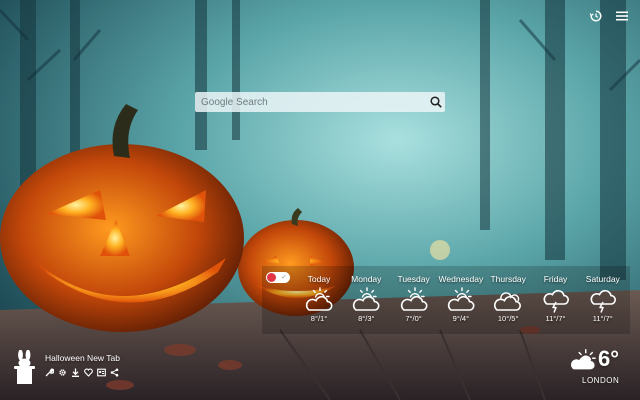 This screenshot has width=640, height=400. Describe the element at coordinates (461, 318) in the screenshot. I see `forecast-day-temp: 9°/4°` at that location.